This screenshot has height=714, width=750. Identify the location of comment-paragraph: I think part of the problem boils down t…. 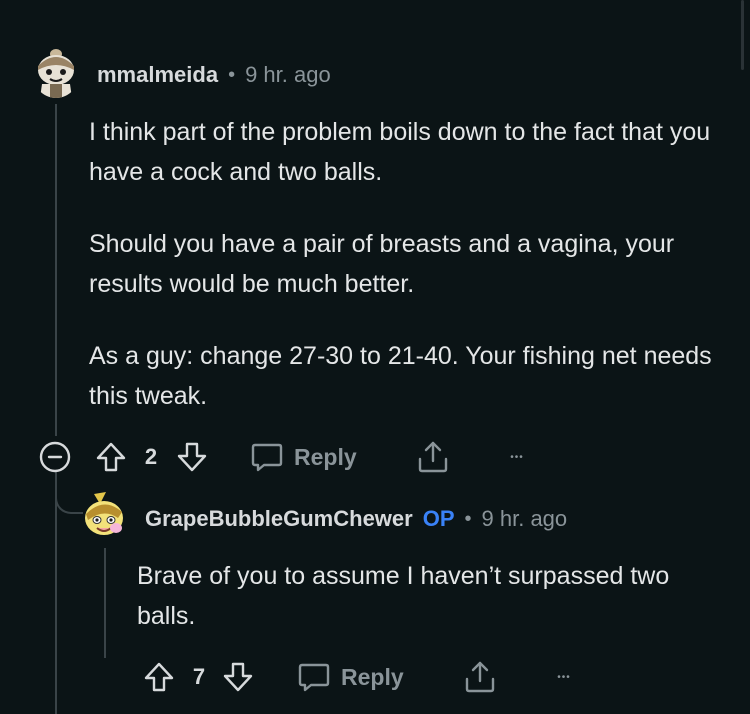
(400, 152).